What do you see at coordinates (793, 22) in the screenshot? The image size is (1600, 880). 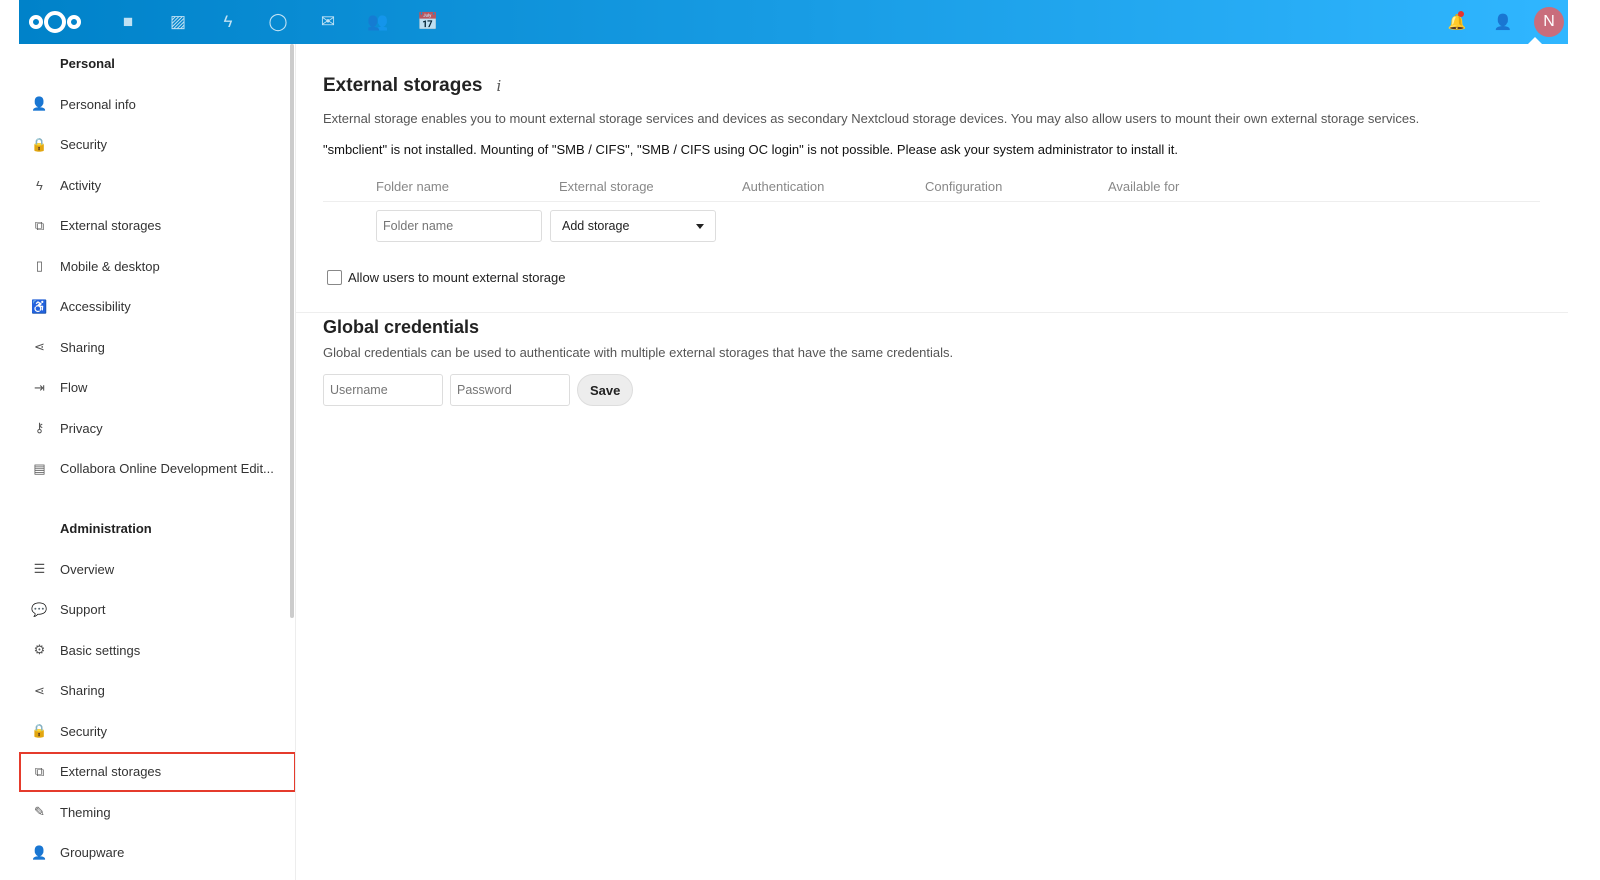 I see `top-bar: ■ ▨ ϟ ◯ ✉ 👥 📅 🔔 👤 N` at bounding box center [793, 22].